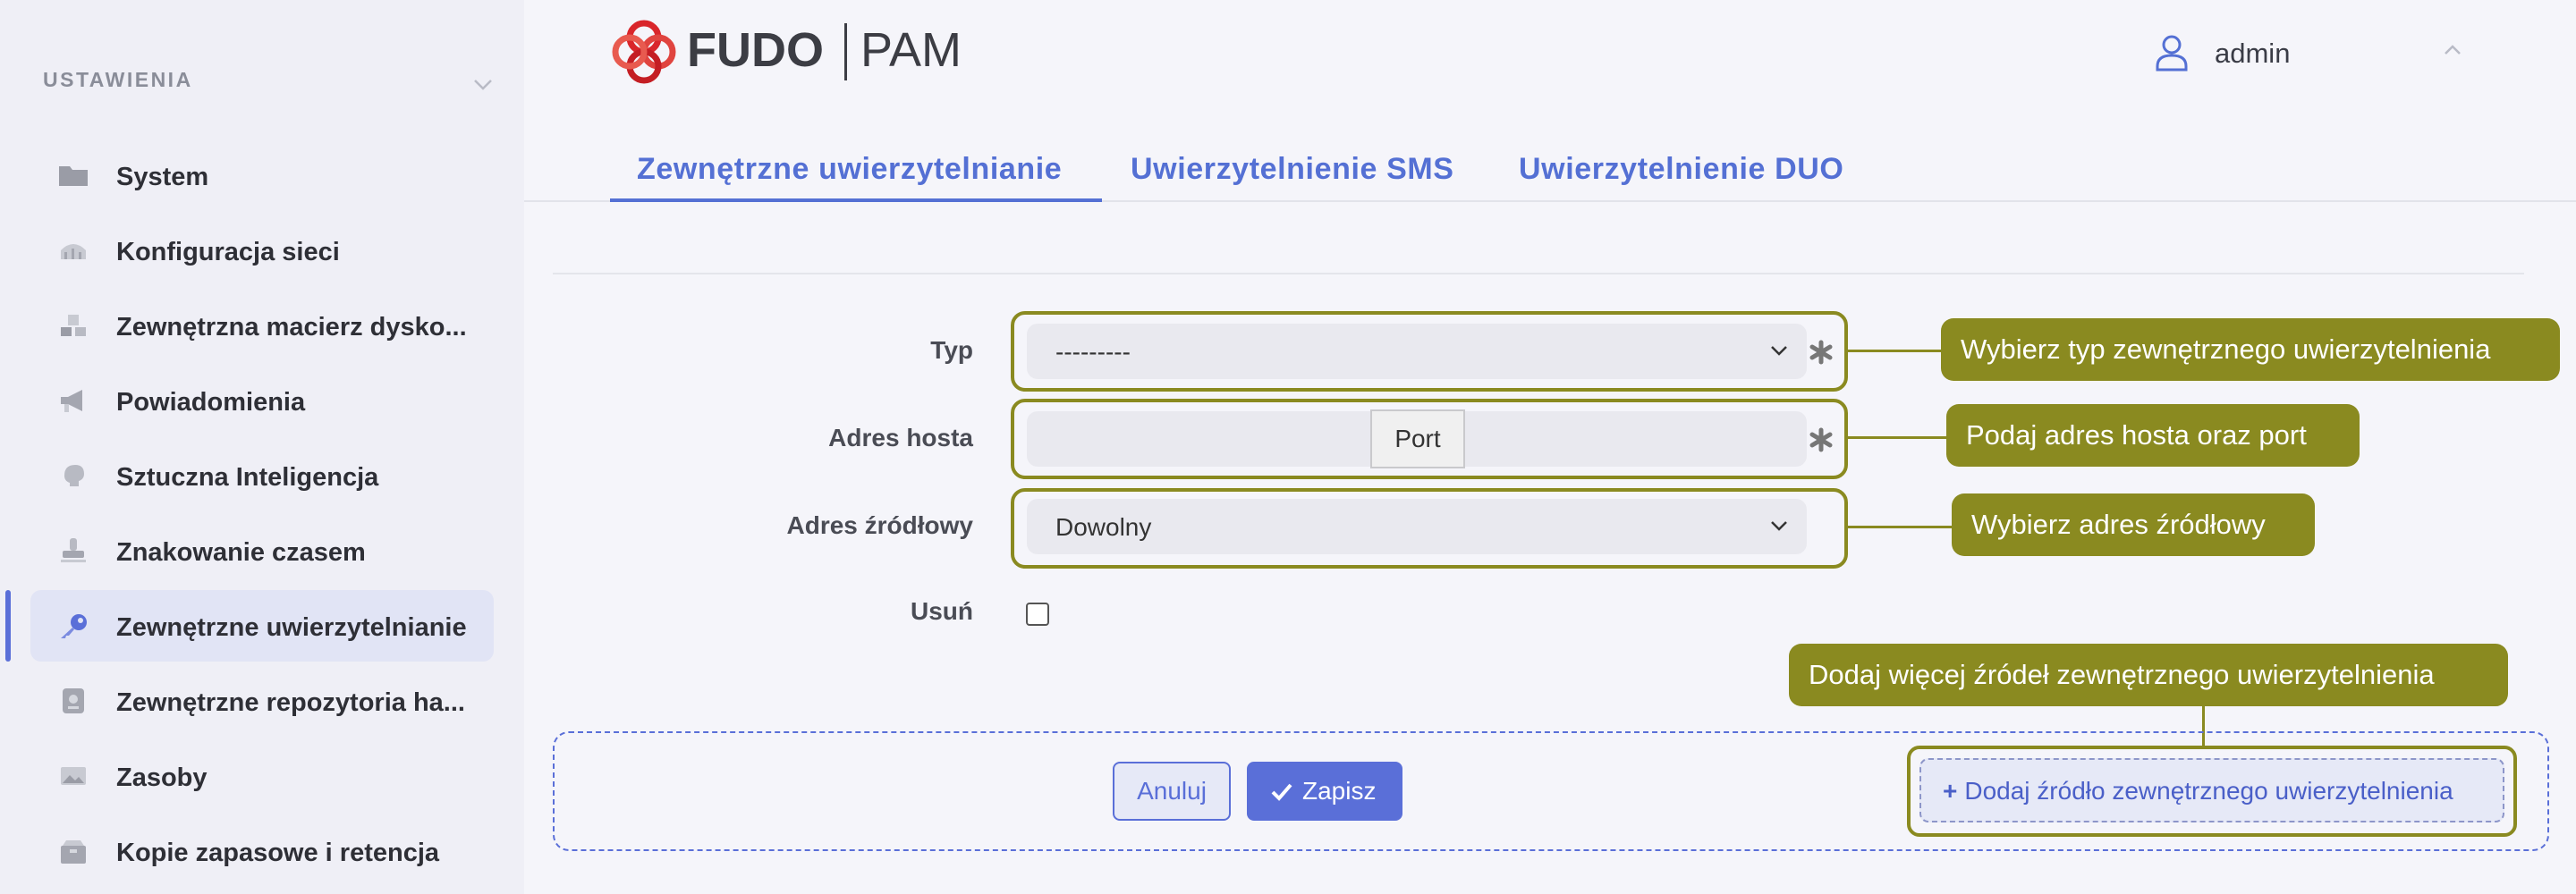 The image size is (2576, 894). What do you see at coordinates (951, 350) in the screenshot?
I see `type-label: Typ` at bounding box center [951, 350].